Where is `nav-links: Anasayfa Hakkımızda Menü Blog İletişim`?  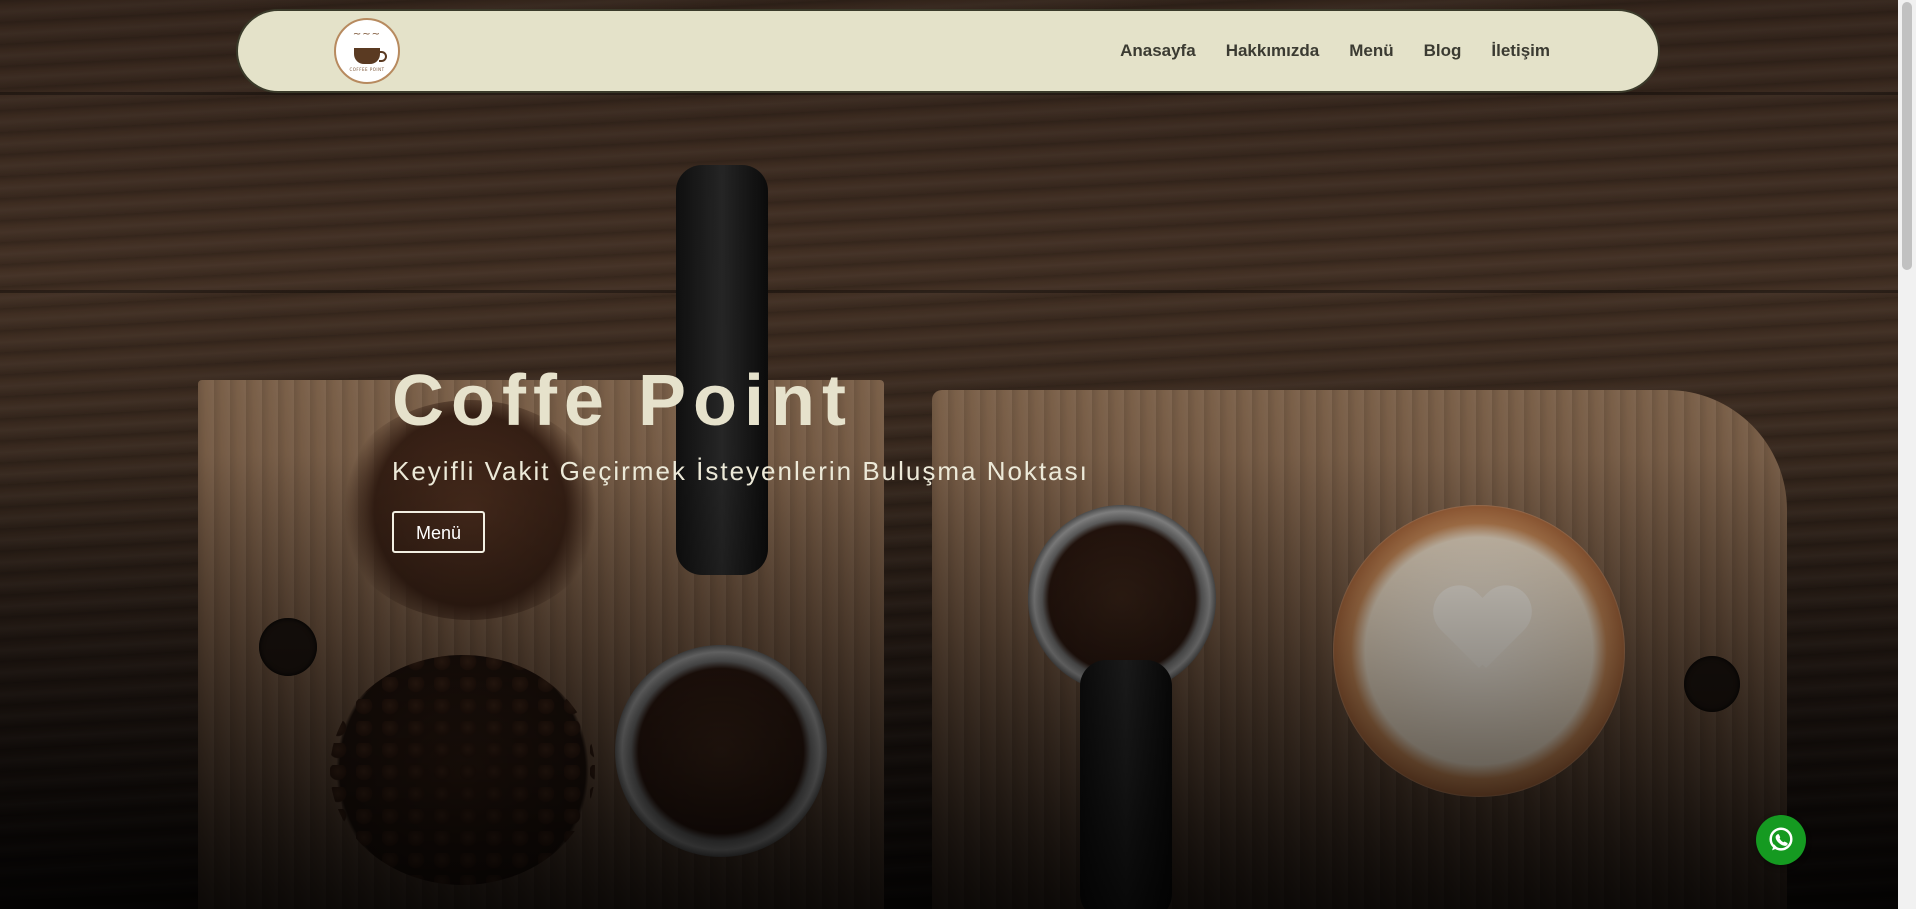
nav-links: Anasayfa Hakkımızda Menü Blog İletişim is located at coordinates (1335, 51).